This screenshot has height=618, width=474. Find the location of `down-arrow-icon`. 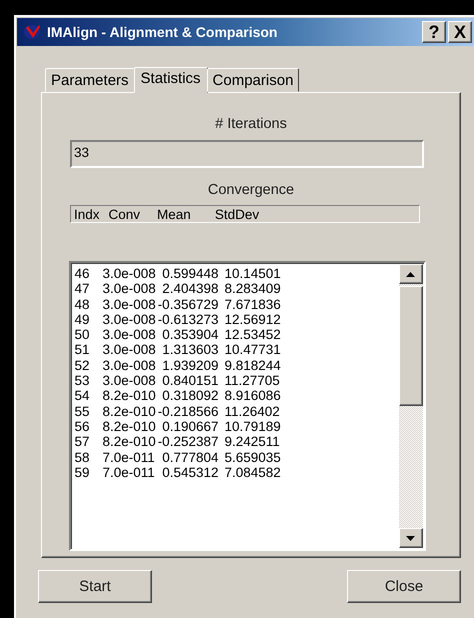

down-arrow-icon is located at coordinates (410, 538).